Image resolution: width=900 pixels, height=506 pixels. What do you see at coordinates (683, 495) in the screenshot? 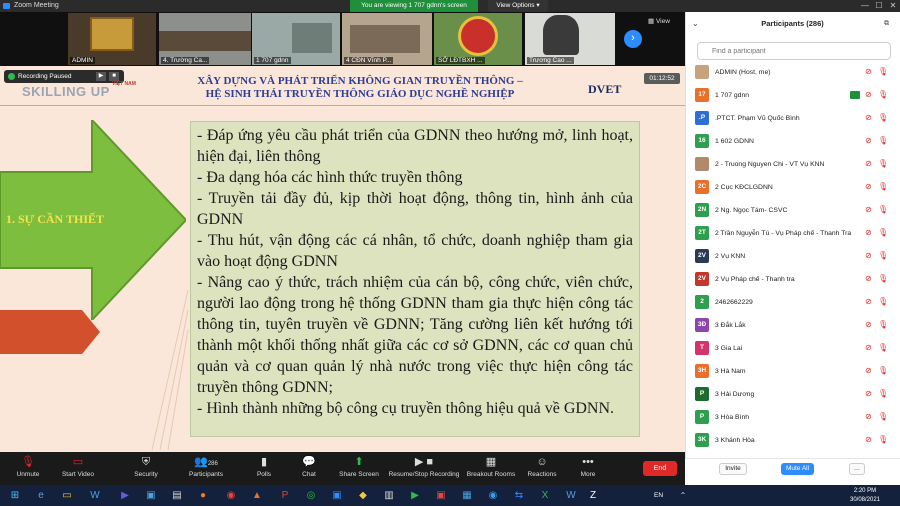
I see `tray-icons: ⌃` at bounding box center [683, 495].